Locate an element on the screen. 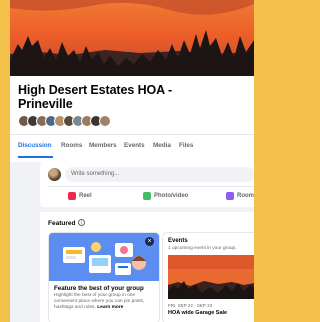 This screenshot has height=322, width=320. info-icon: i is located at coordinates (81, 222).